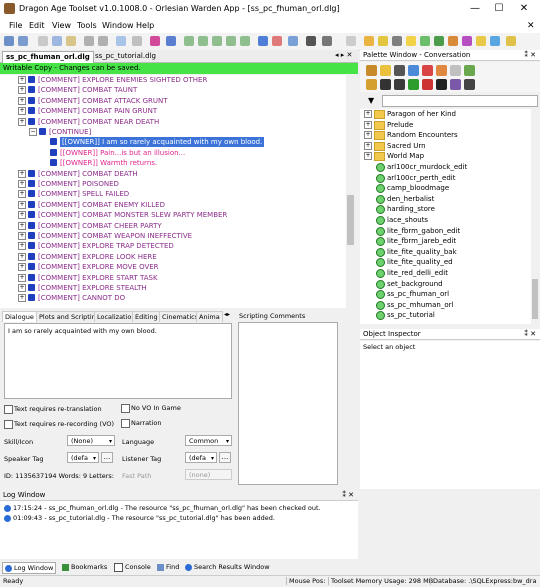  What do you see at coordinates (173, 257) in the screenshot?
I see `tree-row: + [COMMENT] EXPLORE LOOK HERE` at bounding box center [173, 257].